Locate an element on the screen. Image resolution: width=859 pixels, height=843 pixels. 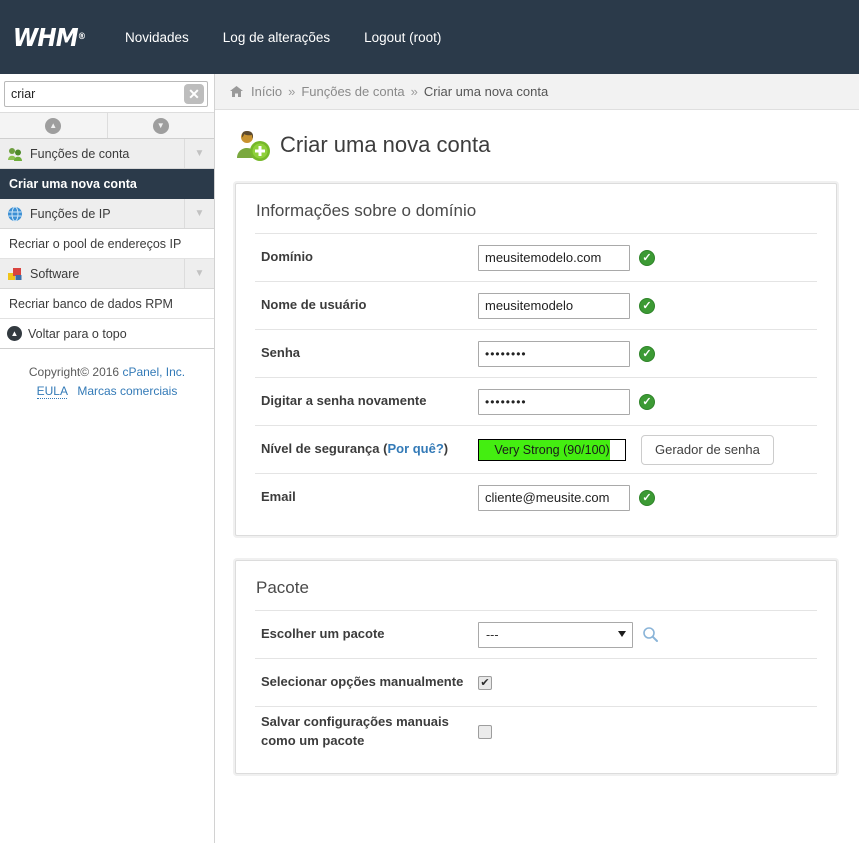
package-icon is located at coordinates (15, 274).